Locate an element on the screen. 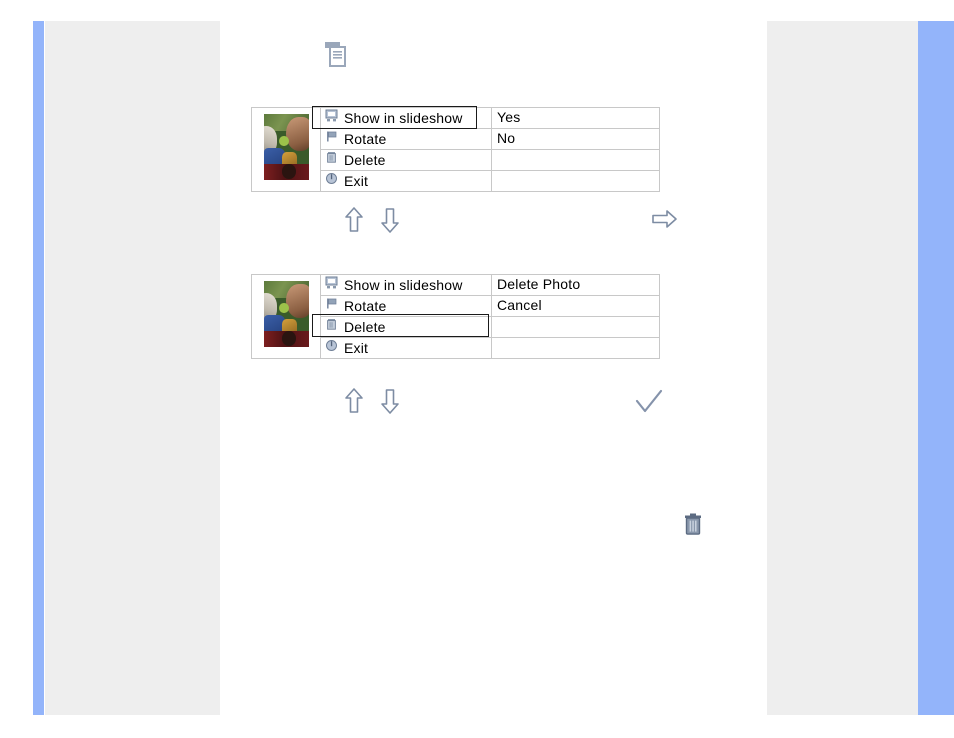  nav-arrow-right is located at coordinates (664, 221).